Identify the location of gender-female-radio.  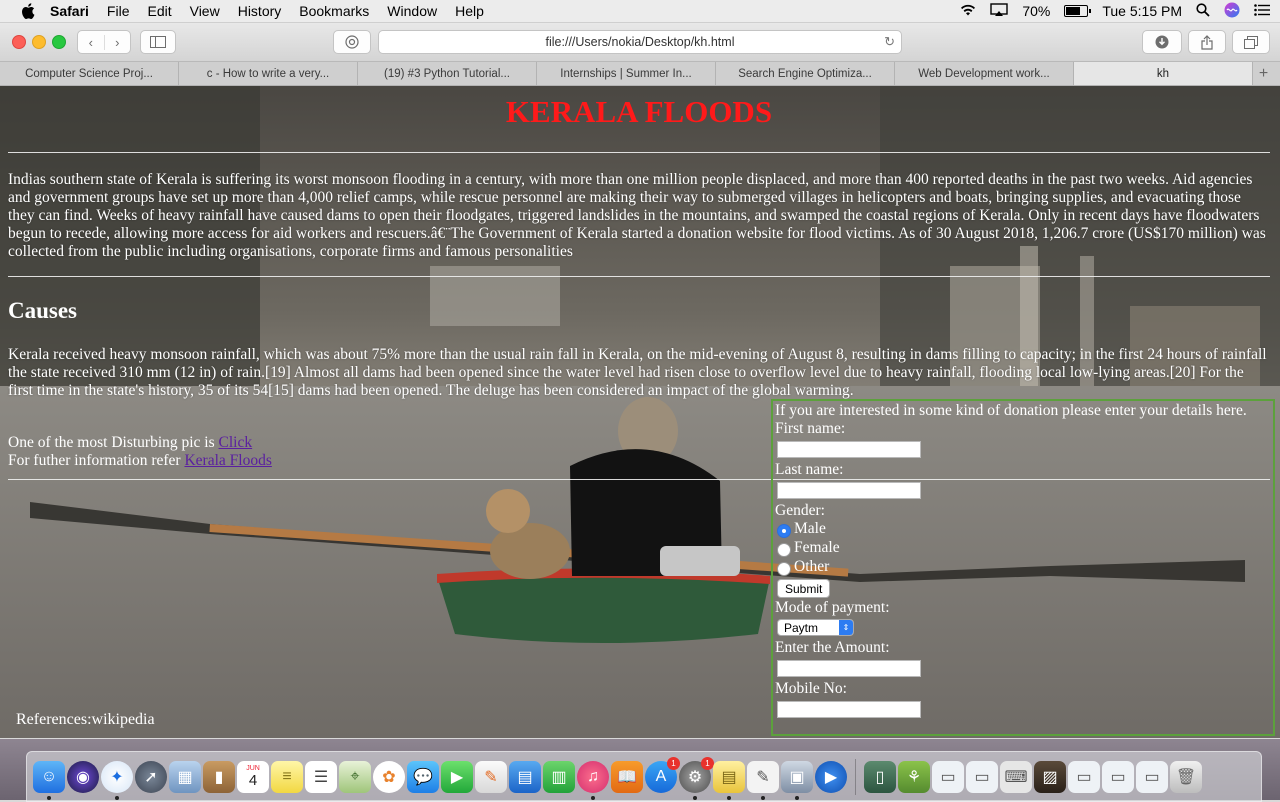
(784, 550).